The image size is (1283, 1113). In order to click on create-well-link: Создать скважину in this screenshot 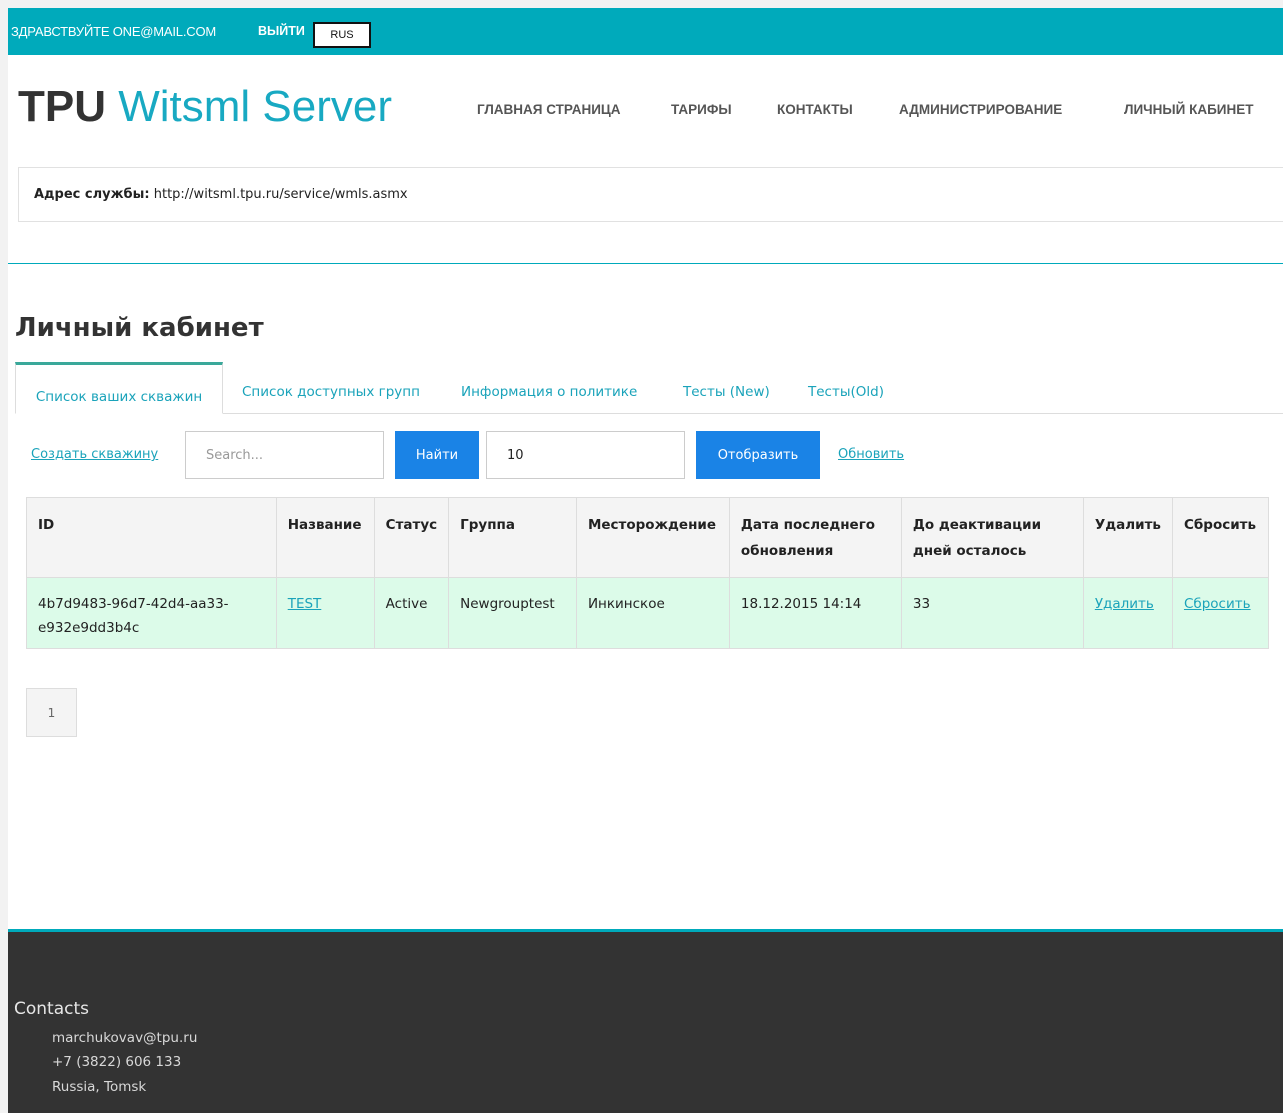, I will do `click(94, 454)`.